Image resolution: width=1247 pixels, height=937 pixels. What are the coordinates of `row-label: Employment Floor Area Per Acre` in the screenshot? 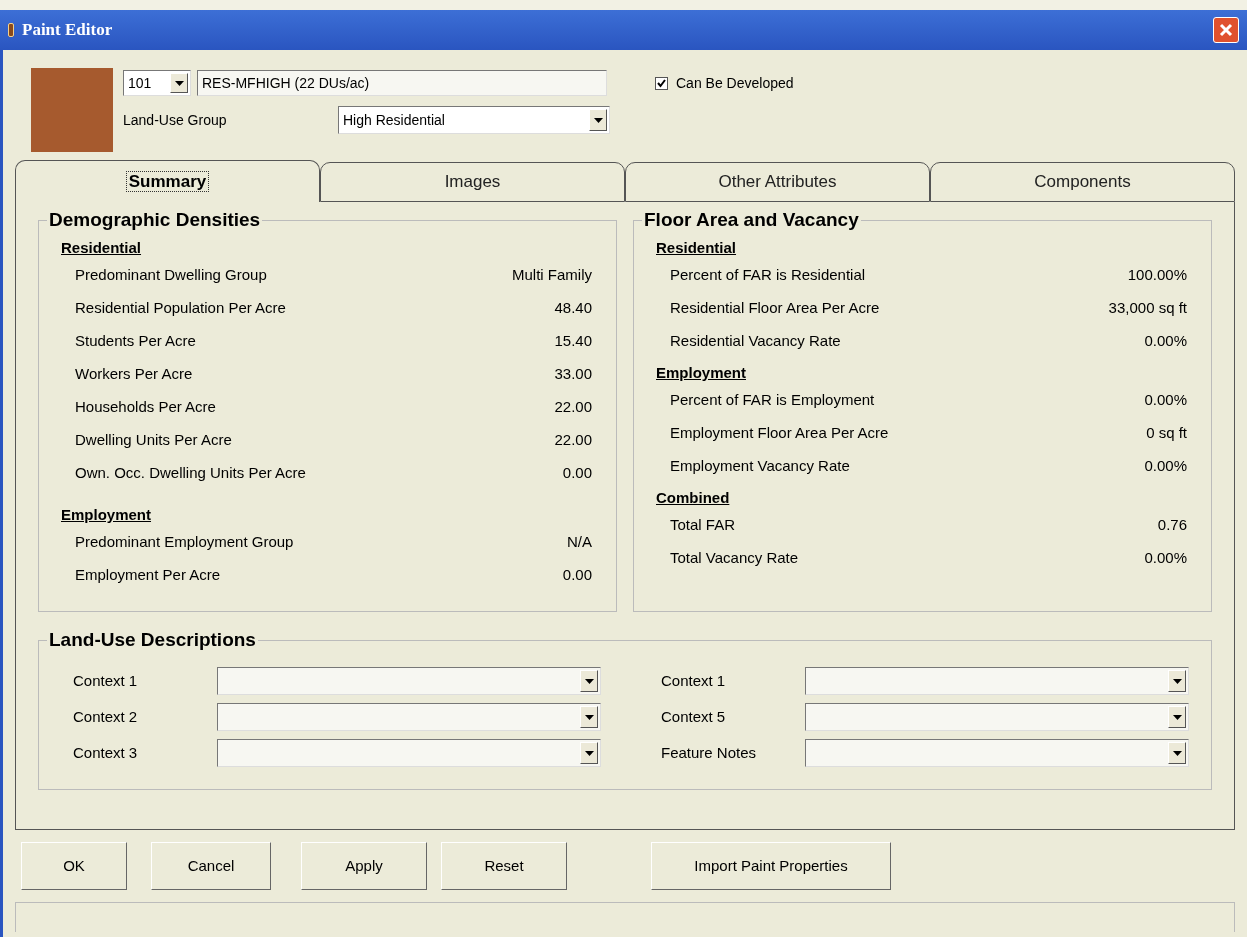 It's located at (779, 433).